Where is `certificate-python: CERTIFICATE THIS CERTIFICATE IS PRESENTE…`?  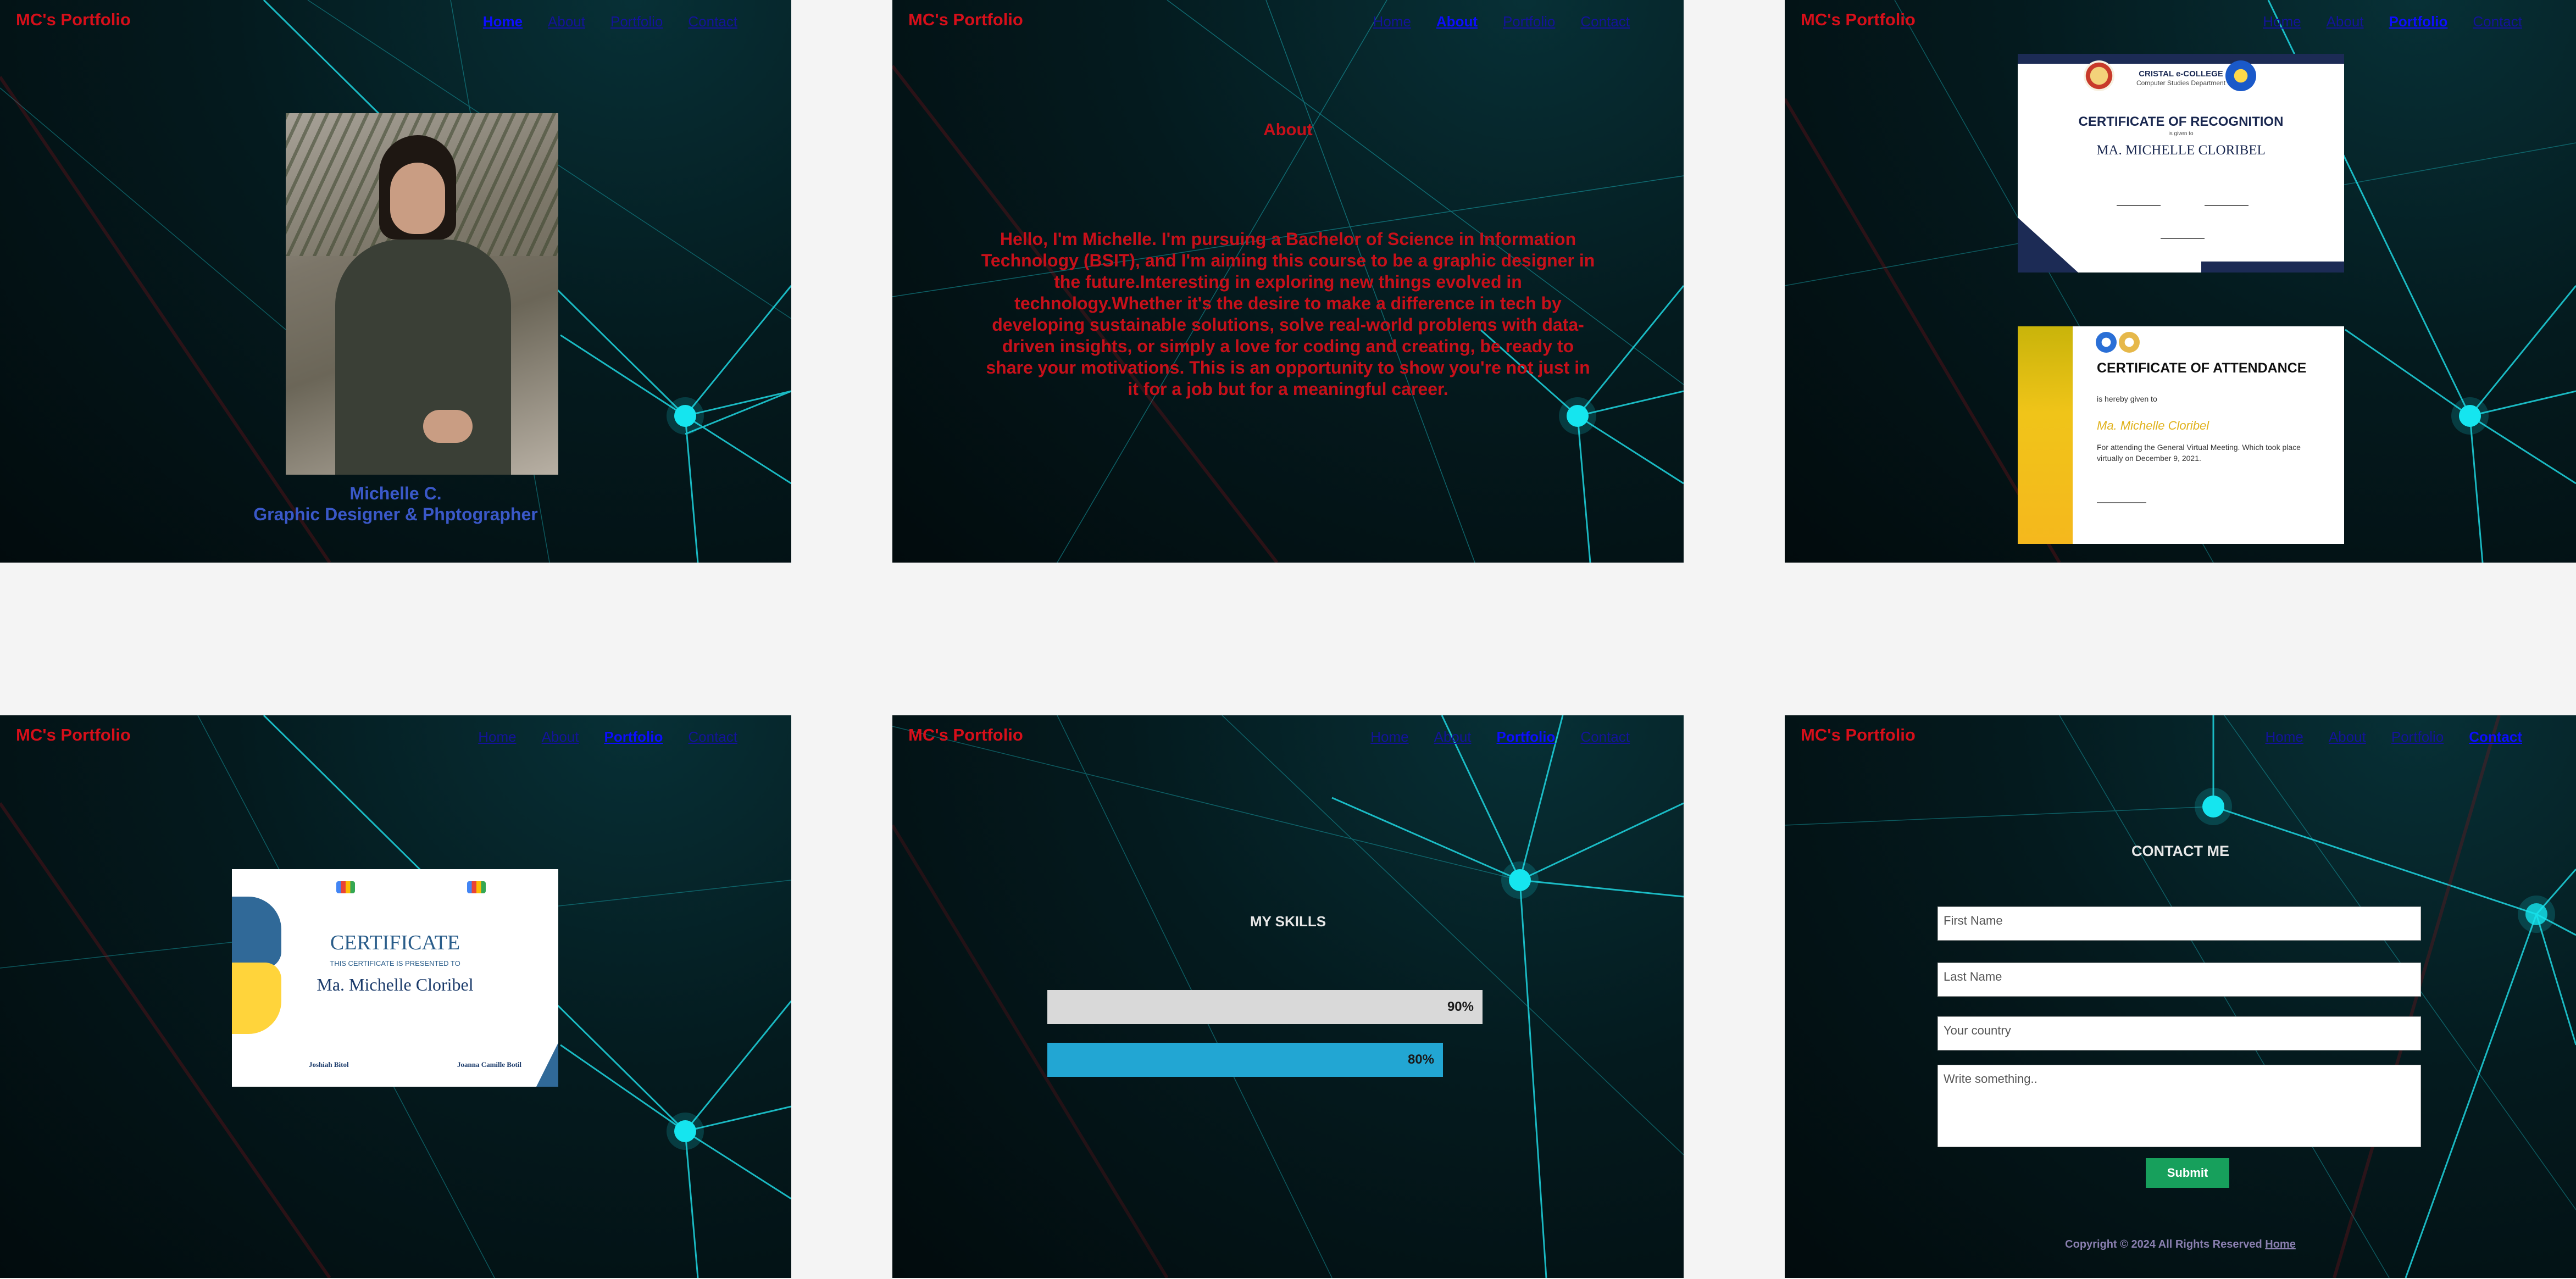 certificate-python: CERTIFICATE THIS CERTIFICATE IS PRESENTE… is located at coordinates (395, 978).